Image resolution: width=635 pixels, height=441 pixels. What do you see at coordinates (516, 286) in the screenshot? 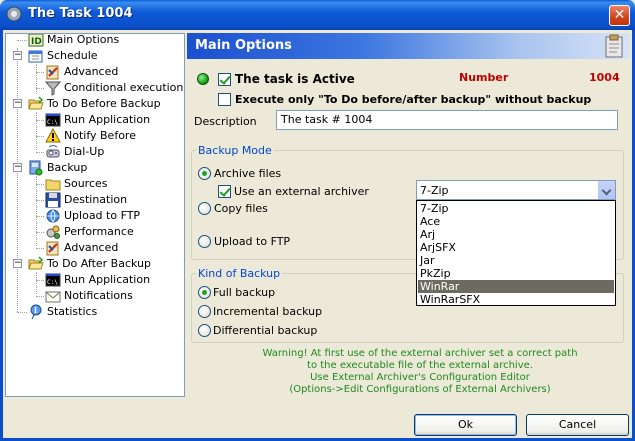
I see `archiver-option-highlighted: WinRar` at bounding box center [516, 286].